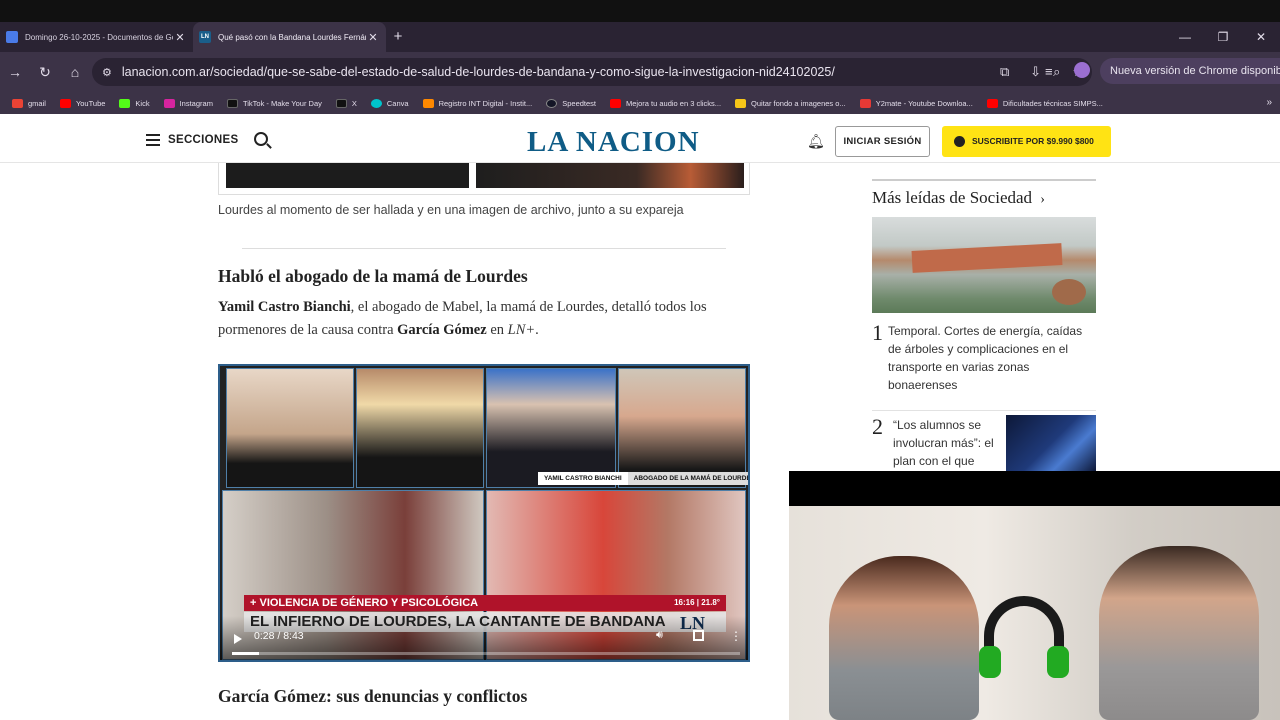  Describe the element at coordinates (959, 141) in the screenshot. I see `subscribe-icon` at that location.